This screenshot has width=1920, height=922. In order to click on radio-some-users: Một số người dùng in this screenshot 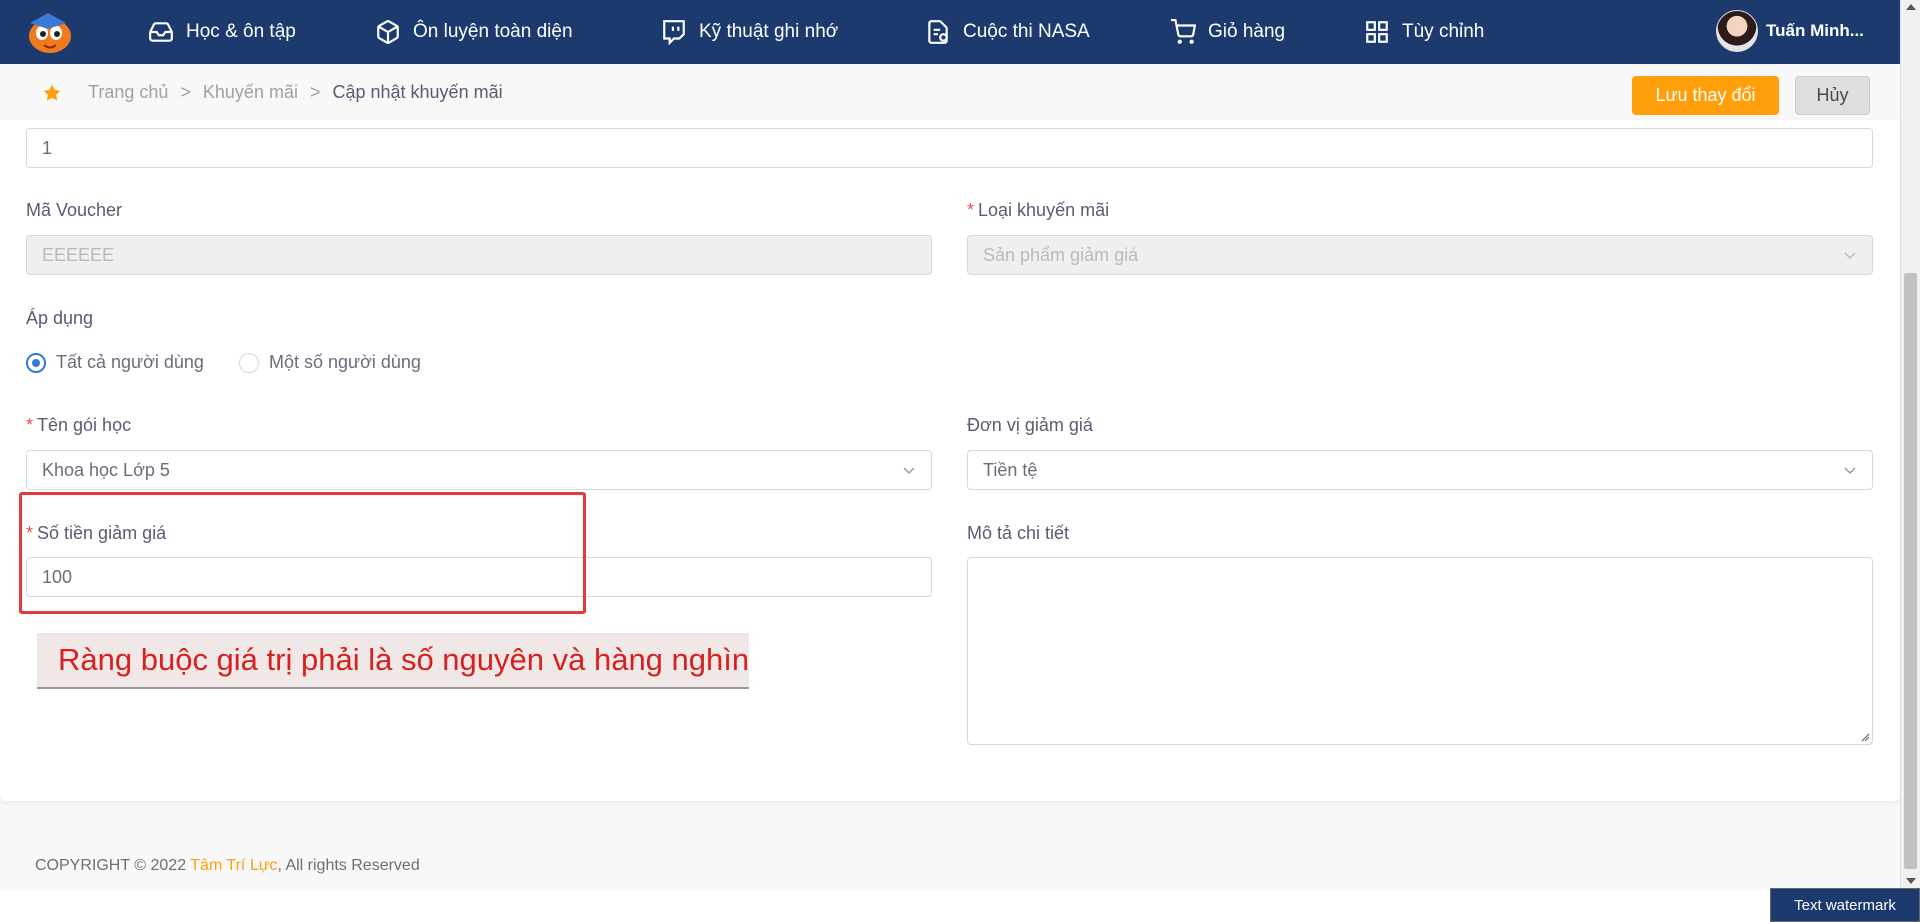, I will do `click(330, 362)`.